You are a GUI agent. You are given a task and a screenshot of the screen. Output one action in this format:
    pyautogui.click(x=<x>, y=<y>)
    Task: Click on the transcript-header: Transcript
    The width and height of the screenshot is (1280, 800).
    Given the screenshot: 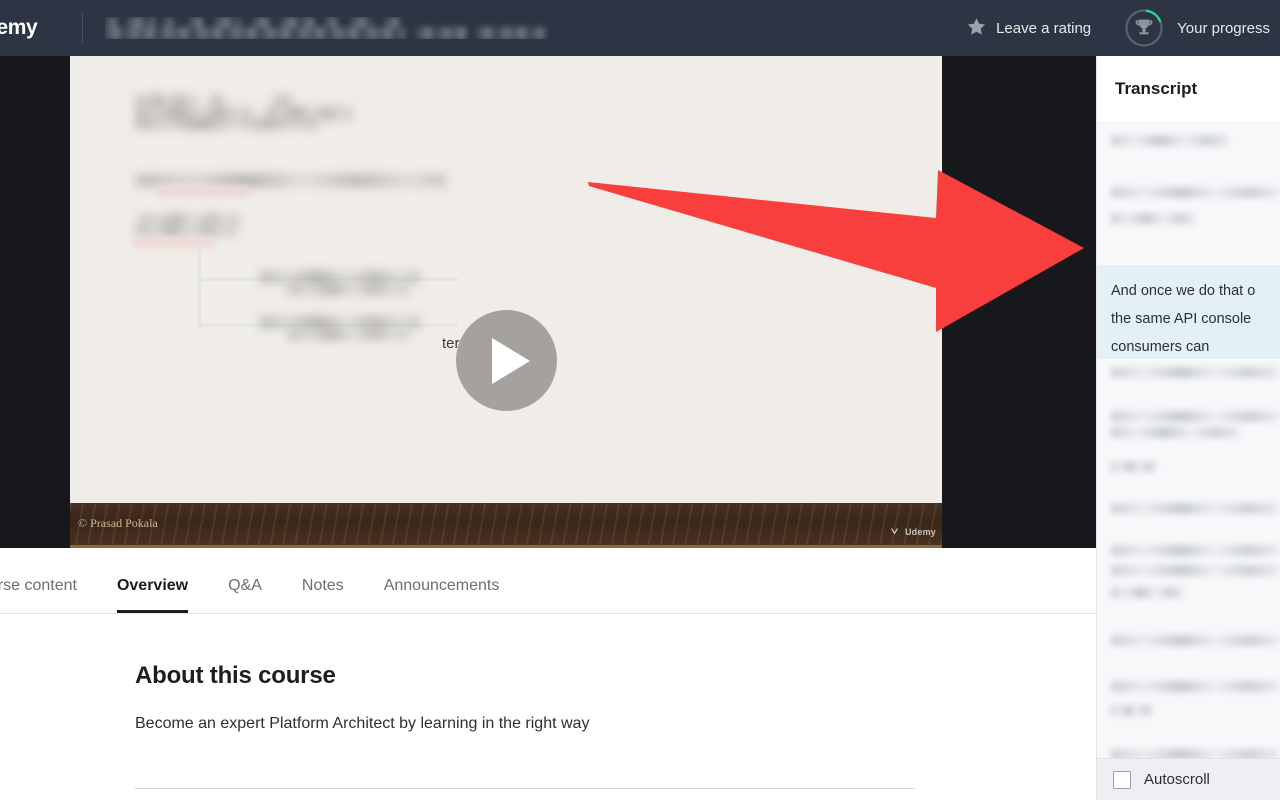 What is the action you would take?
    pyautogui.click(x=1188, y=89)
    